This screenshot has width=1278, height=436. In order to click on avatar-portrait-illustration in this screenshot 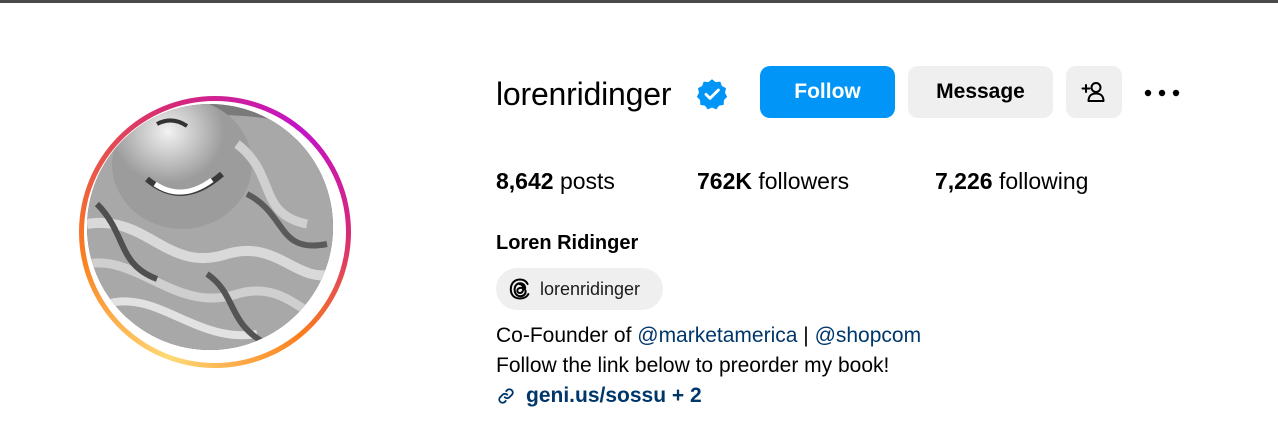, I will do `click(210, 227)`.